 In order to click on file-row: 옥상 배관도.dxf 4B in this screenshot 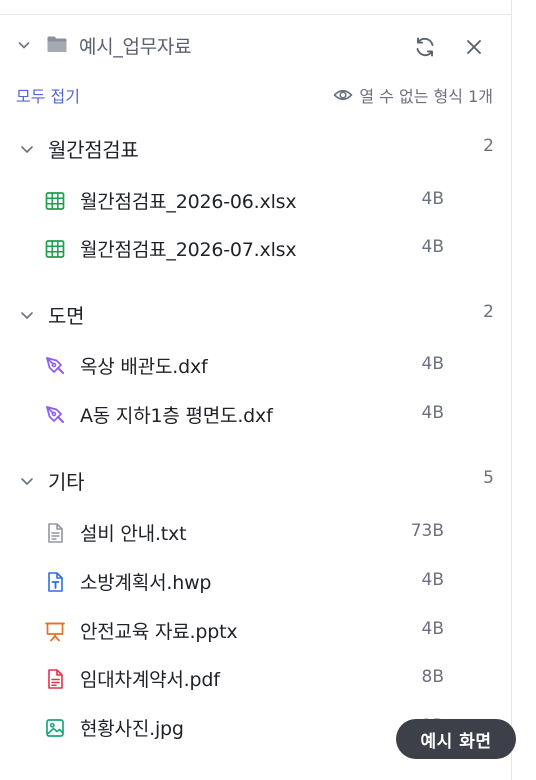, I will do `click(255, 366)`.